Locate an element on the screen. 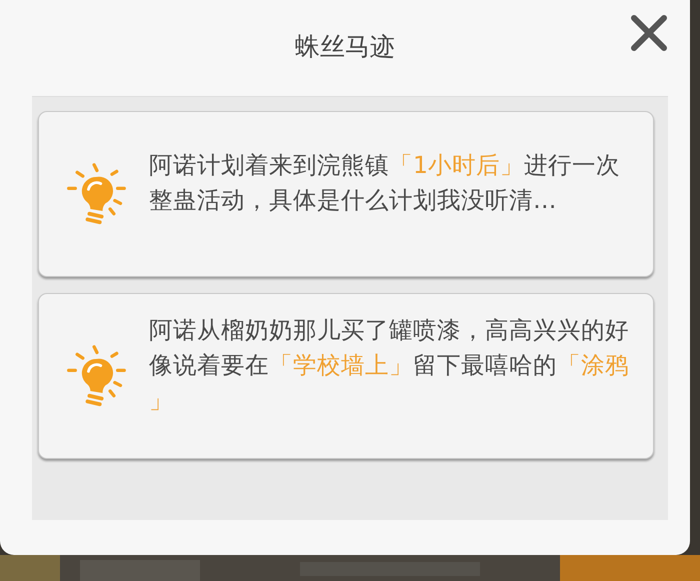  close-button is located at coordinates (649, 33).